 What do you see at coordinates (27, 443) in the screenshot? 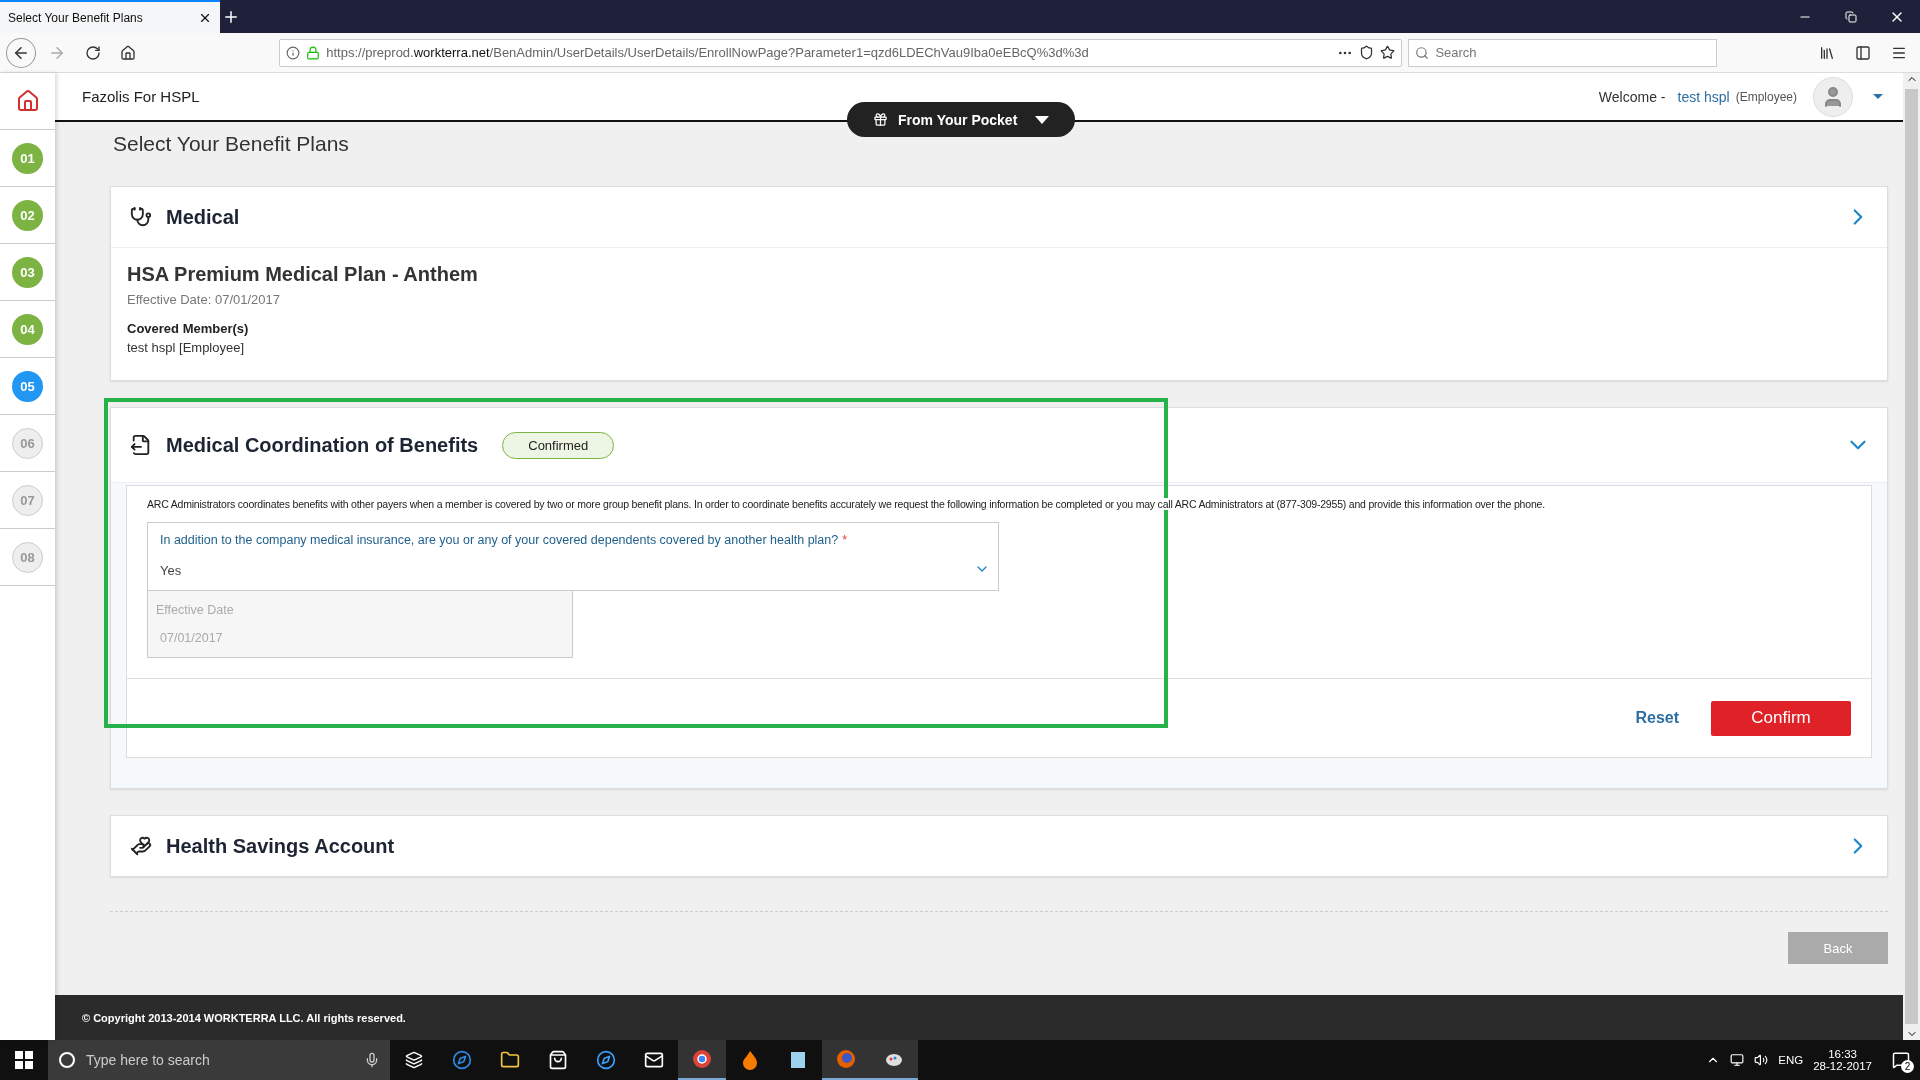
I see `step-indicator: 06` at bounding box center [27, 443].